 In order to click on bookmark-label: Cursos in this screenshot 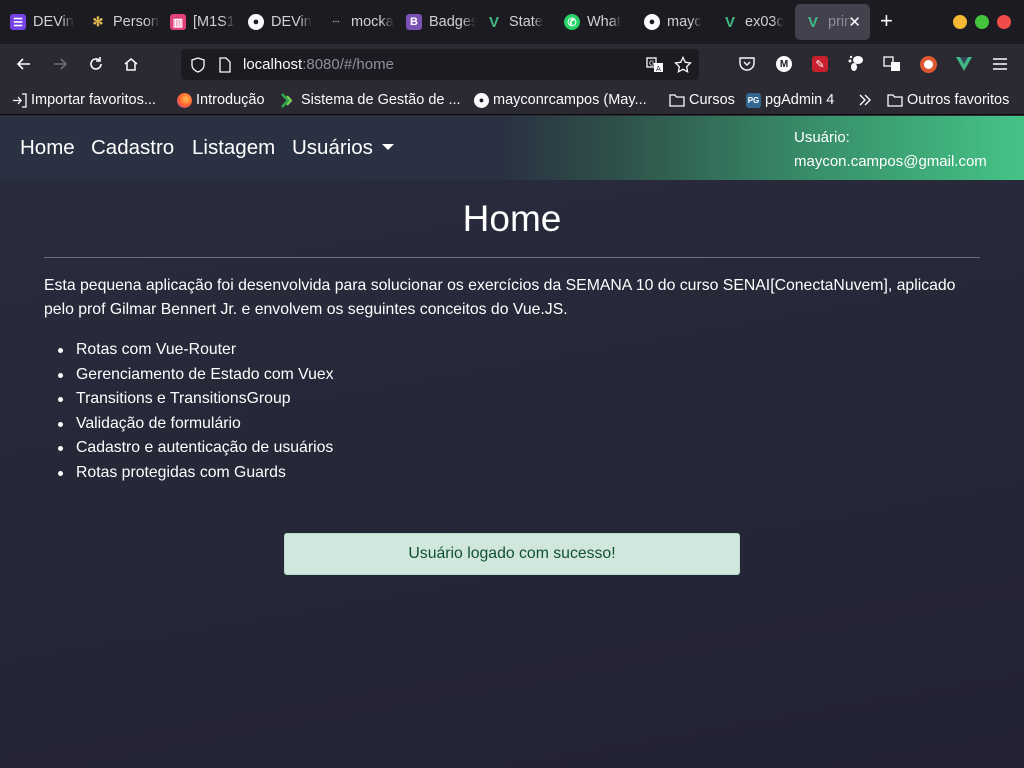, I will do `click(712, 100)`.